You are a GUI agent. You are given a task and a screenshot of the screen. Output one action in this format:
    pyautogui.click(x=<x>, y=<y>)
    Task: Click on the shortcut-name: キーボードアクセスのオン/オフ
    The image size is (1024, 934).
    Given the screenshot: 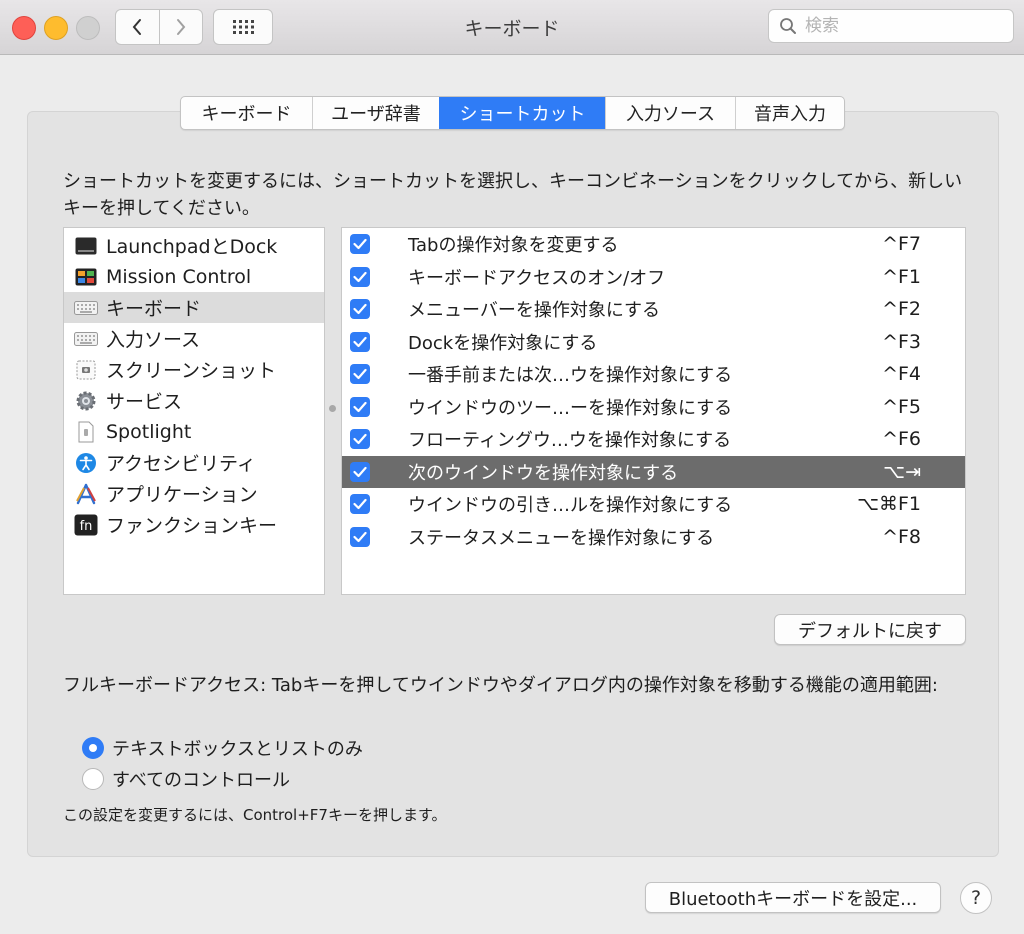 What is the action you would take?
    pyautogui.click(x=537, y=278)
    